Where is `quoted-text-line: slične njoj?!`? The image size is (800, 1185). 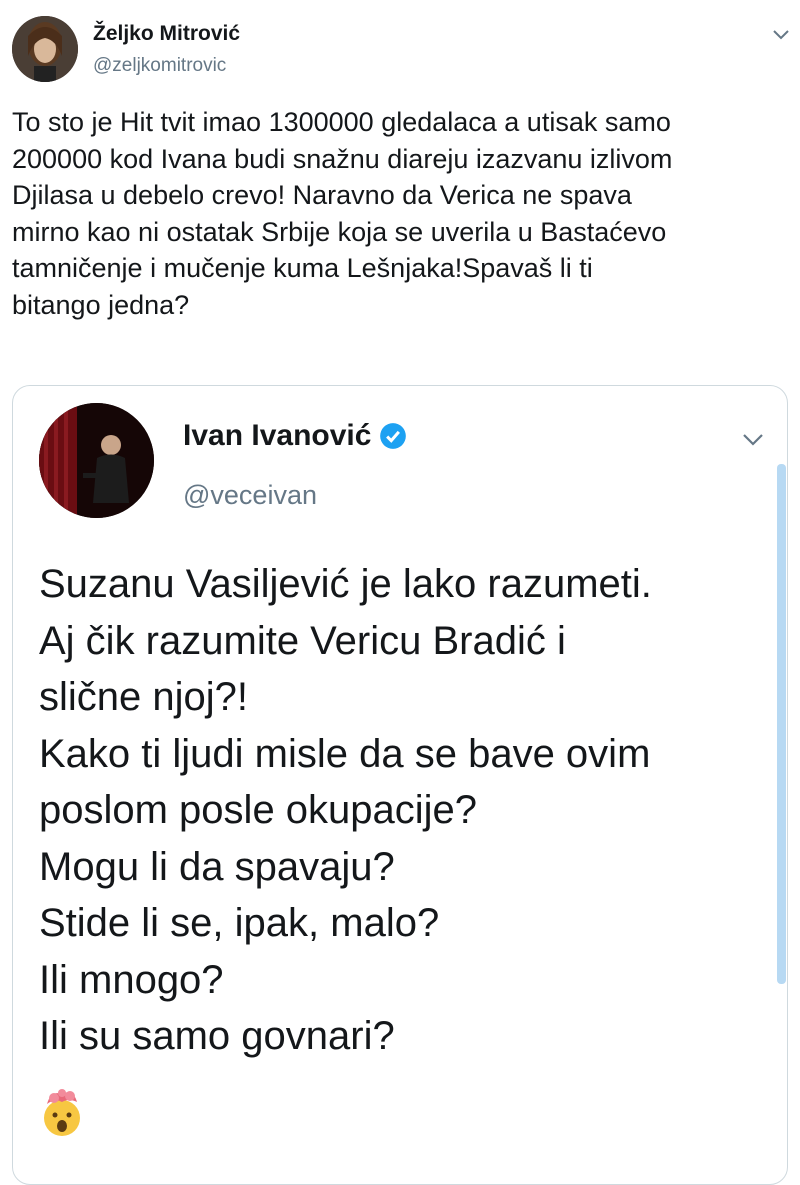
quoted-text-line: slične njoj?! is located at coordinates (144, 697).